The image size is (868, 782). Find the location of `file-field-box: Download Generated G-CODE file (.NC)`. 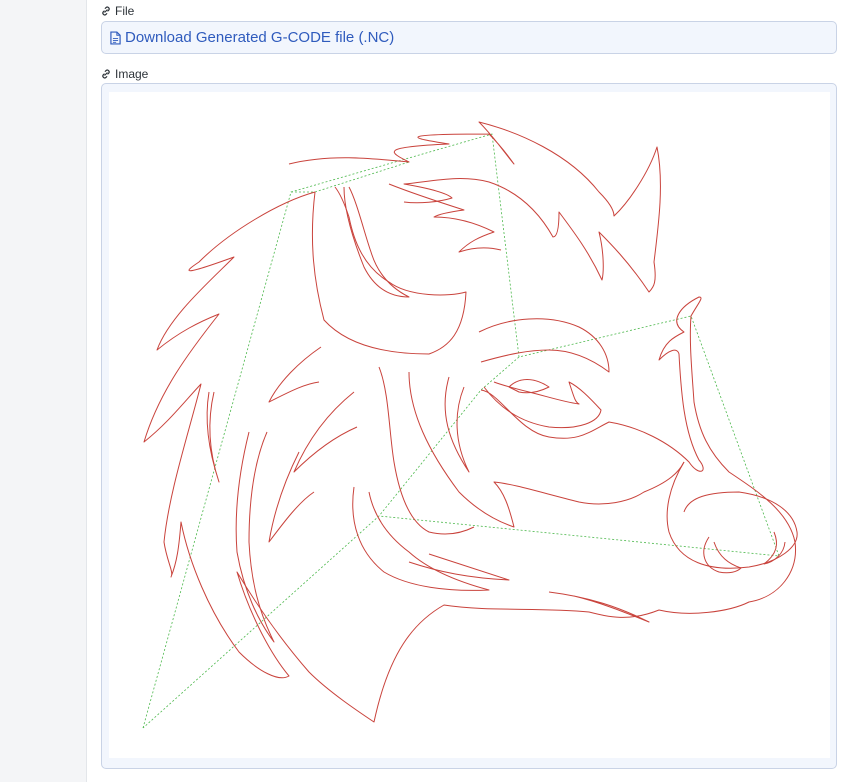

file-field-box: Download Generated G-CODE file (.NC) is located at coordinates (469, 37).